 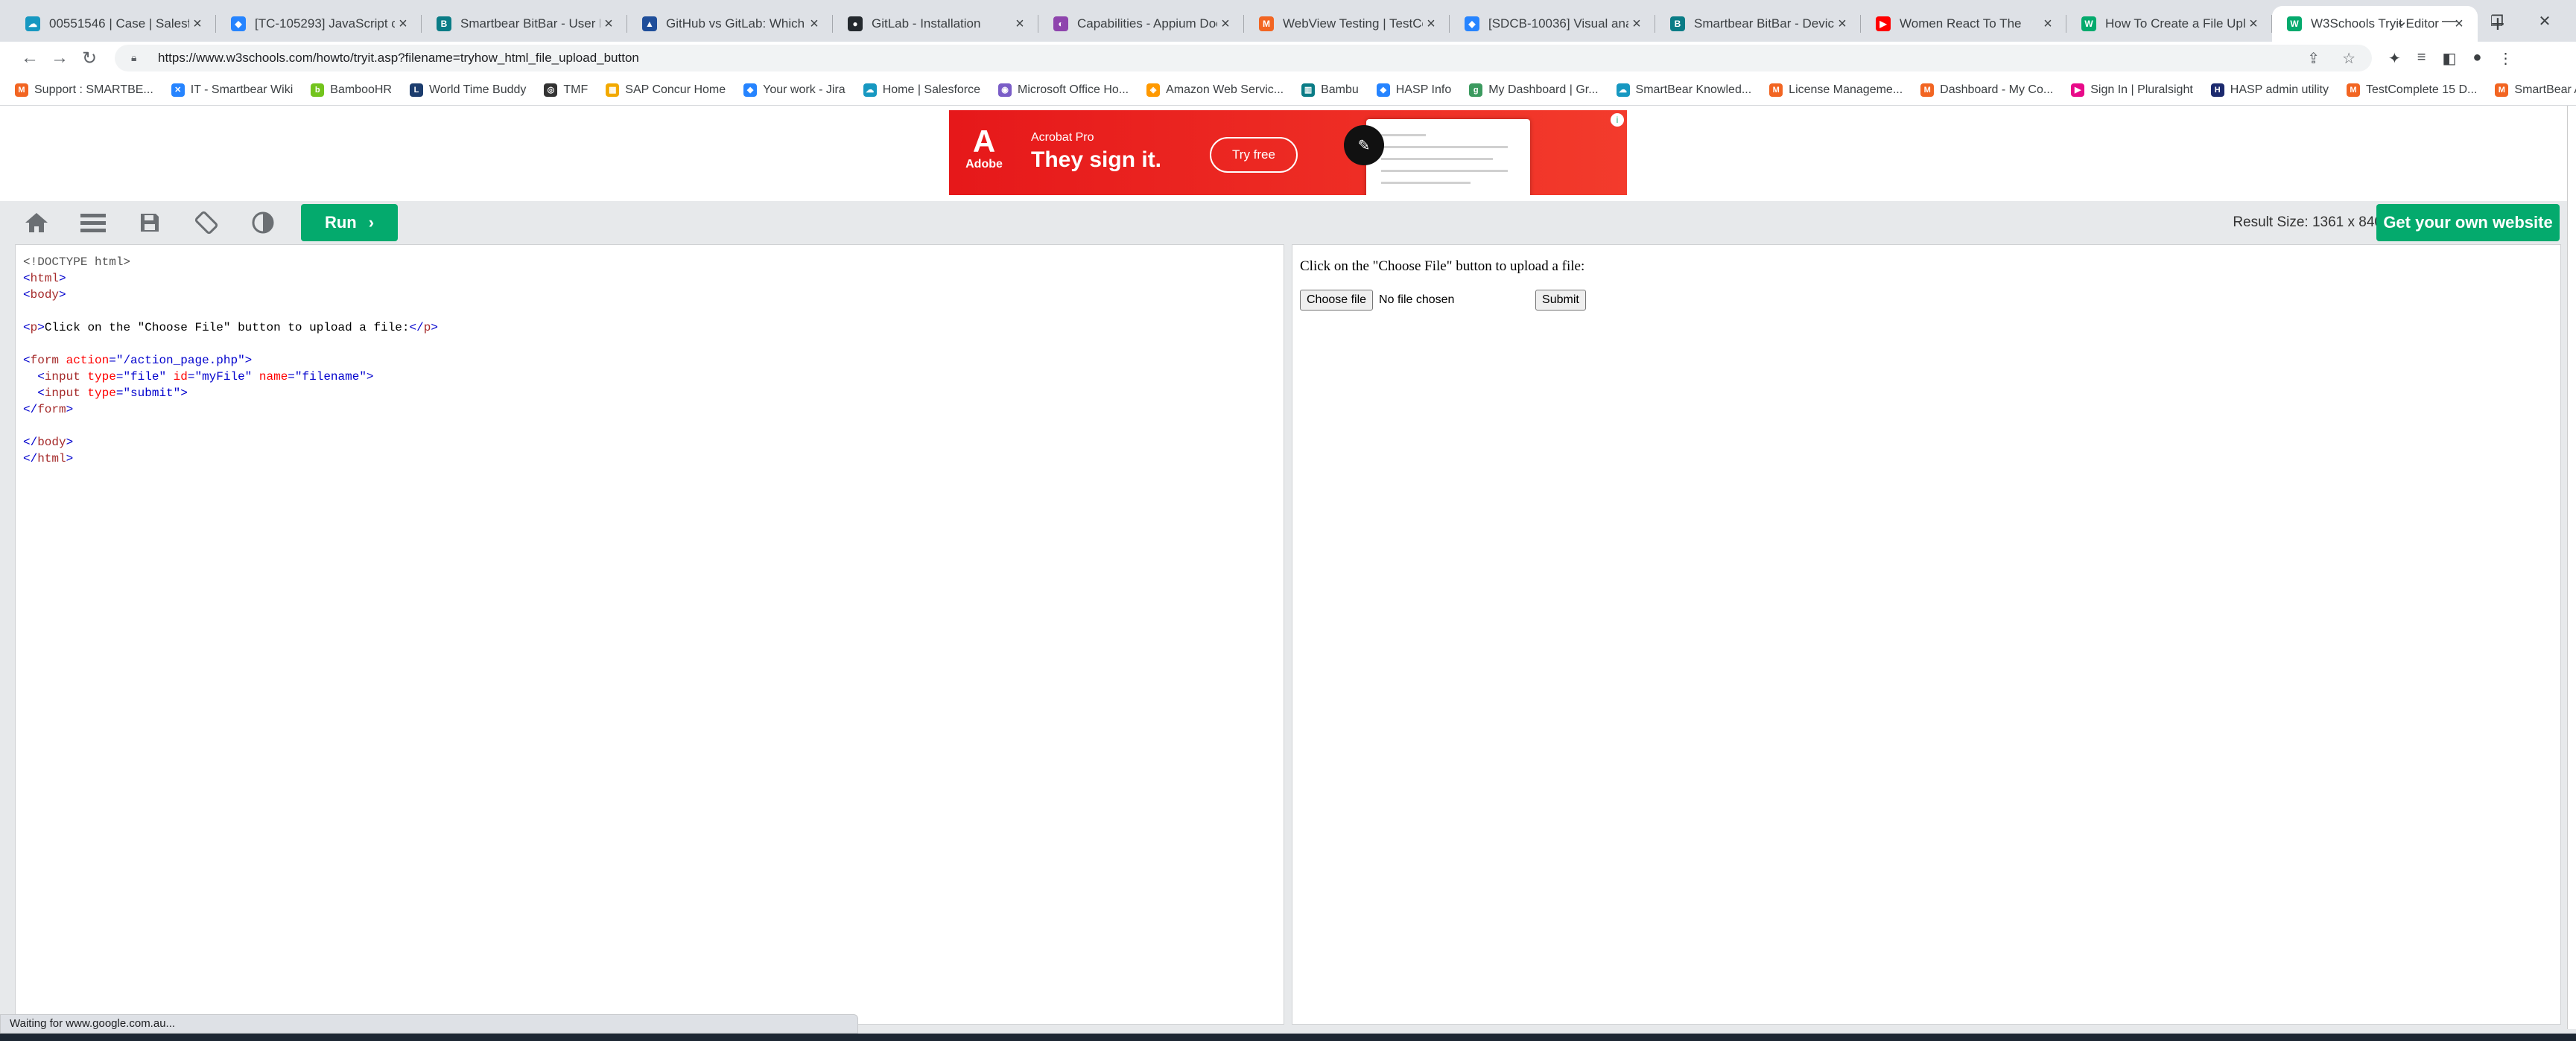 I want to click on bookmark-item: ▶ Sign In | Pluralsight, so click(x=2132, y=90).